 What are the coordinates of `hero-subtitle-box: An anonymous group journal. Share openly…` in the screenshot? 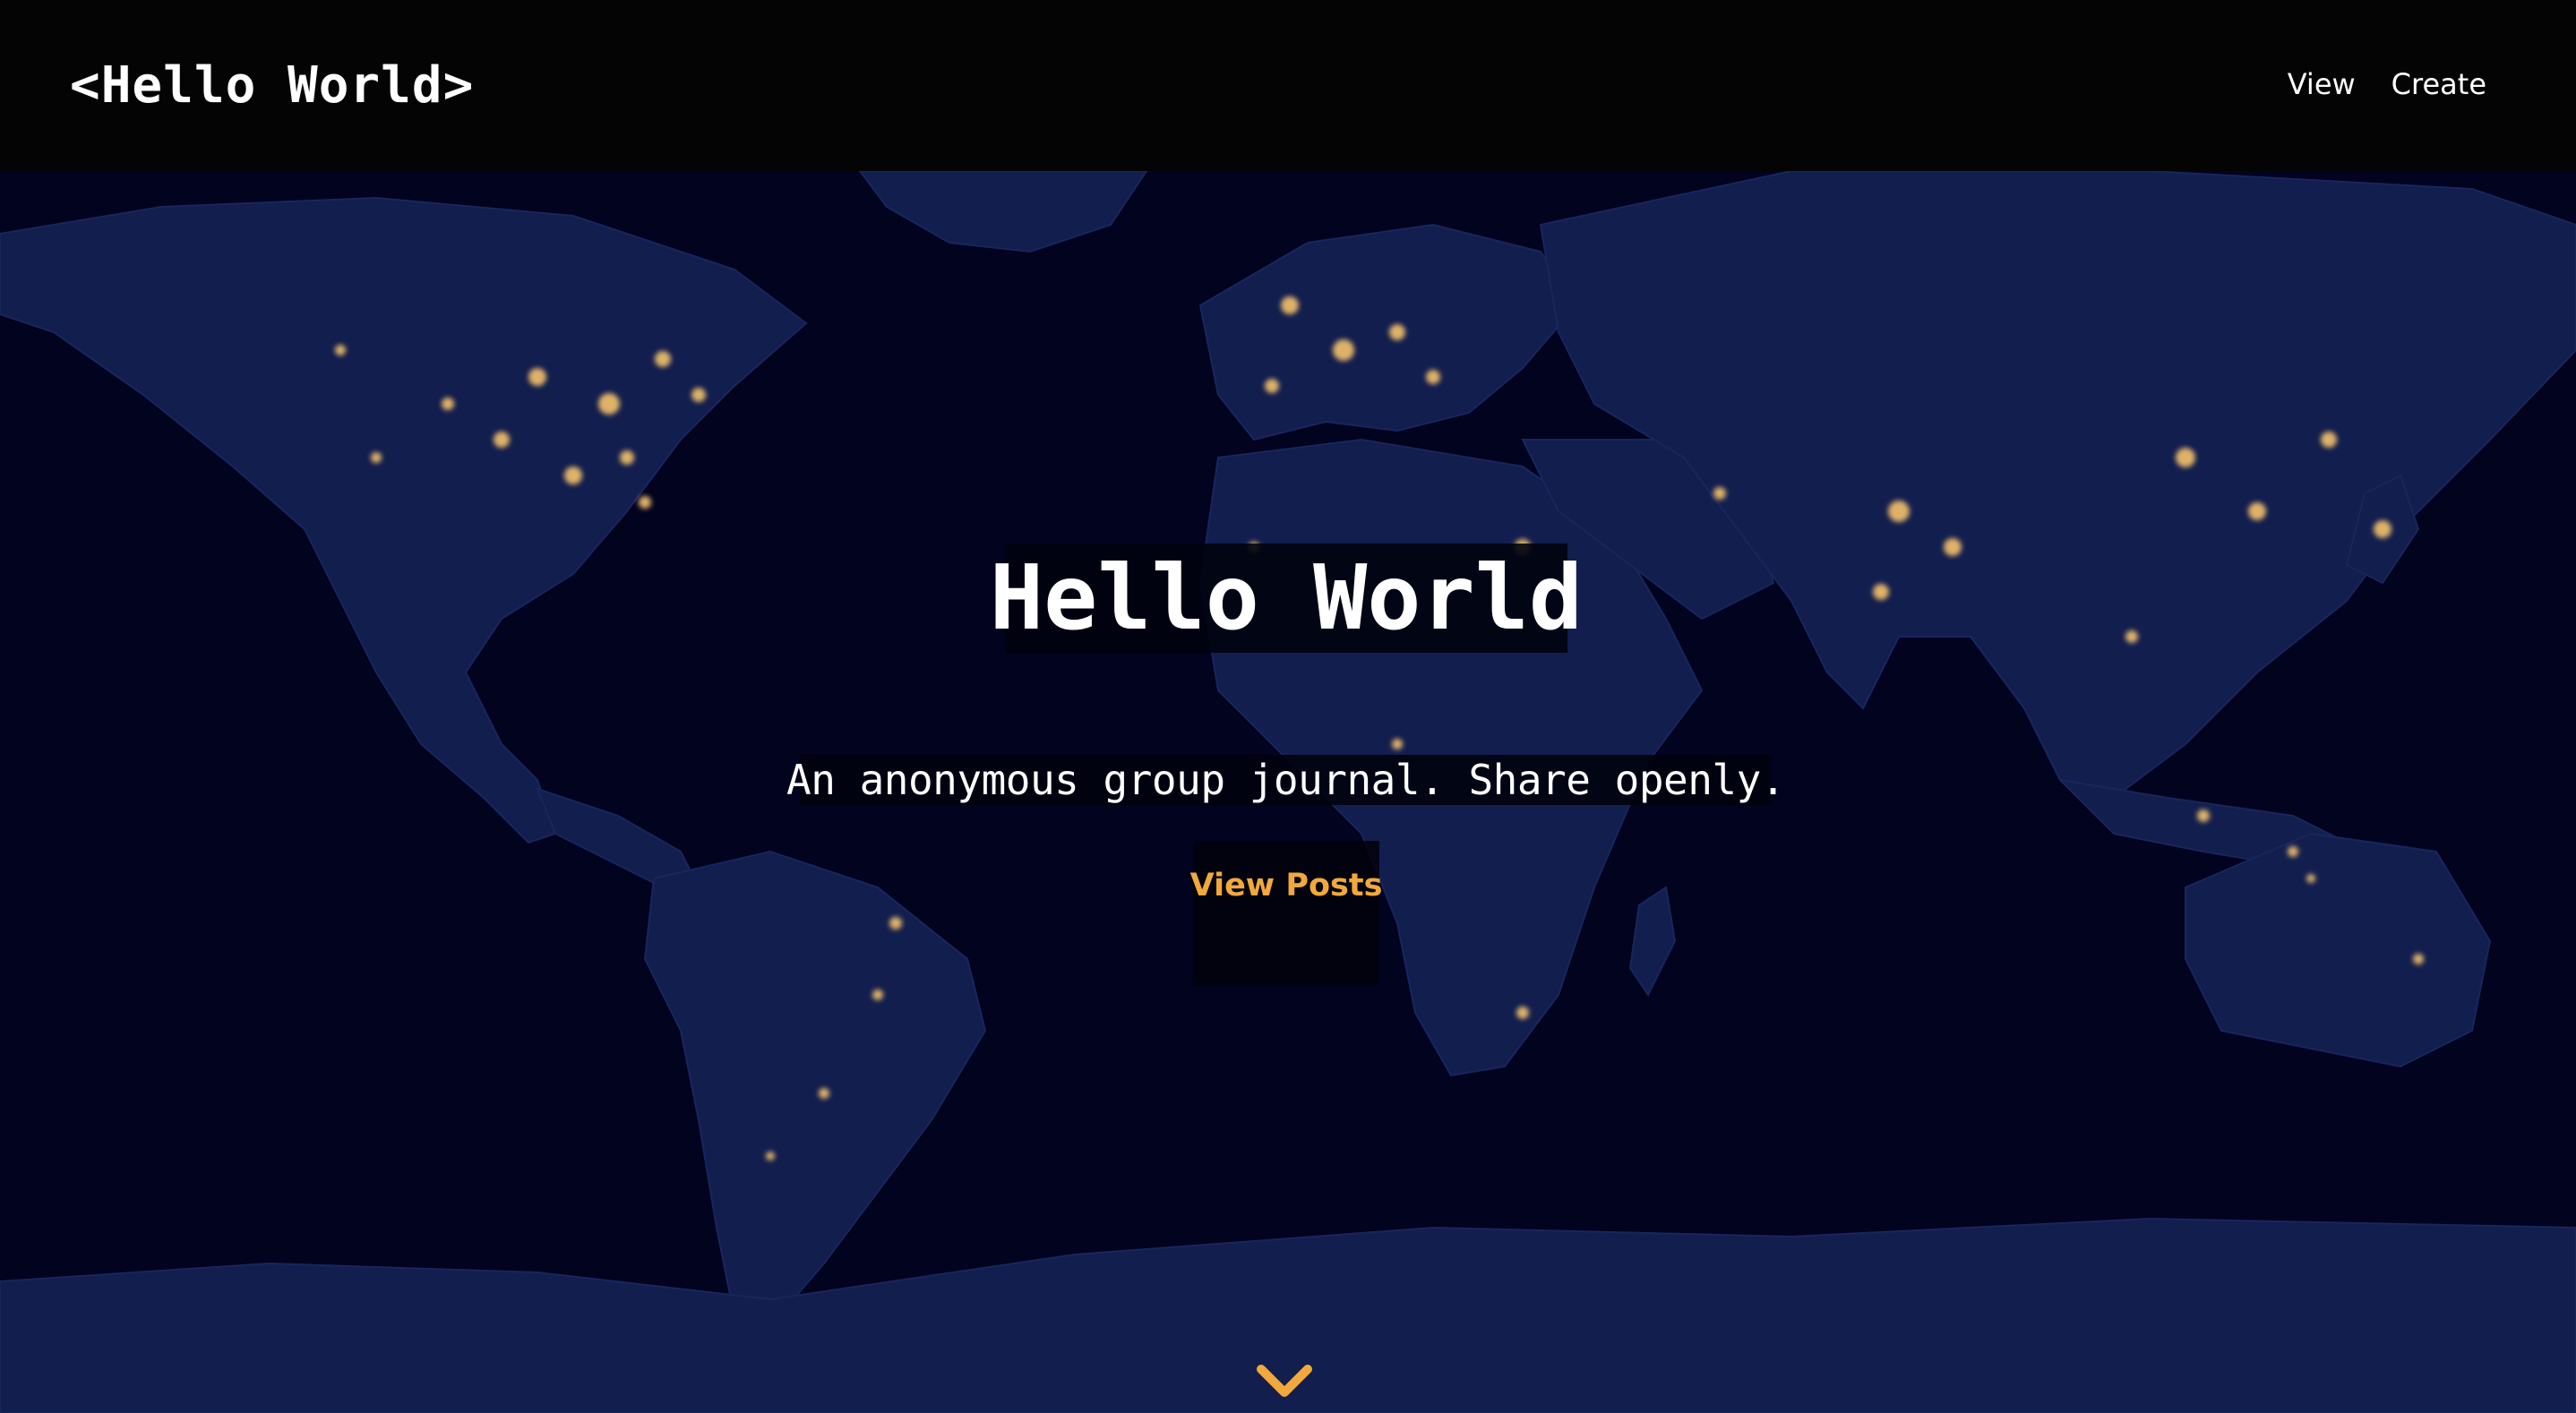 It's located at (1285, 780).